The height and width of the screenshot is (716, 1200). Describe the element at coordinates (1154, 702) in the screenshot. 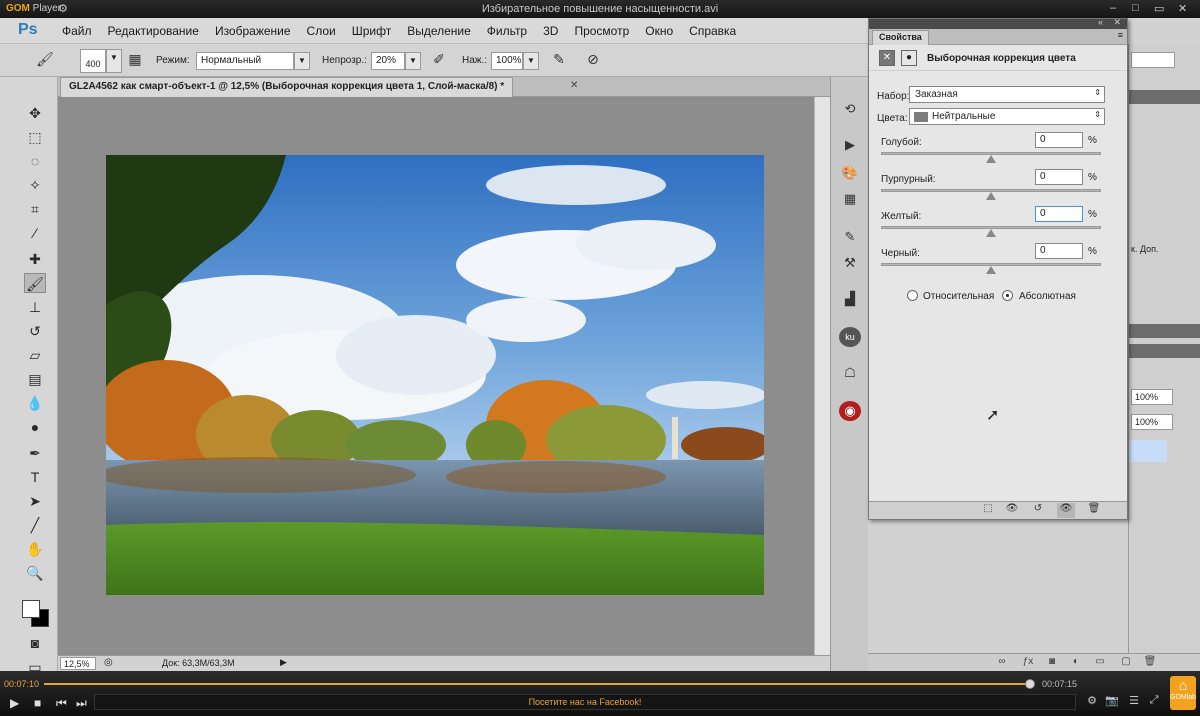

I see `fullscreen-toggle-icon: ⤢` at that location.